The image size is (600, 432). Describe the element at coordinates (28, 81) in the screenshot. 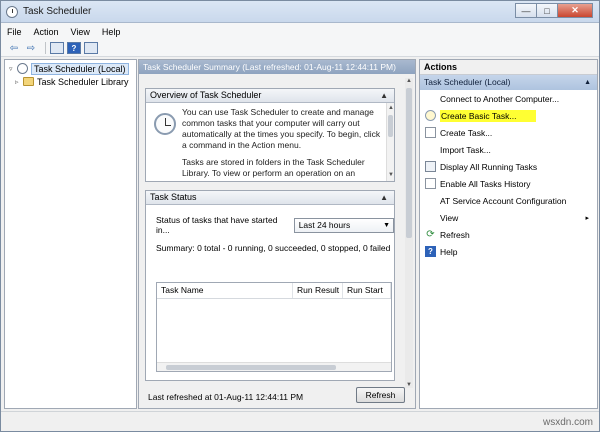

I see `folder-icon` at that location.